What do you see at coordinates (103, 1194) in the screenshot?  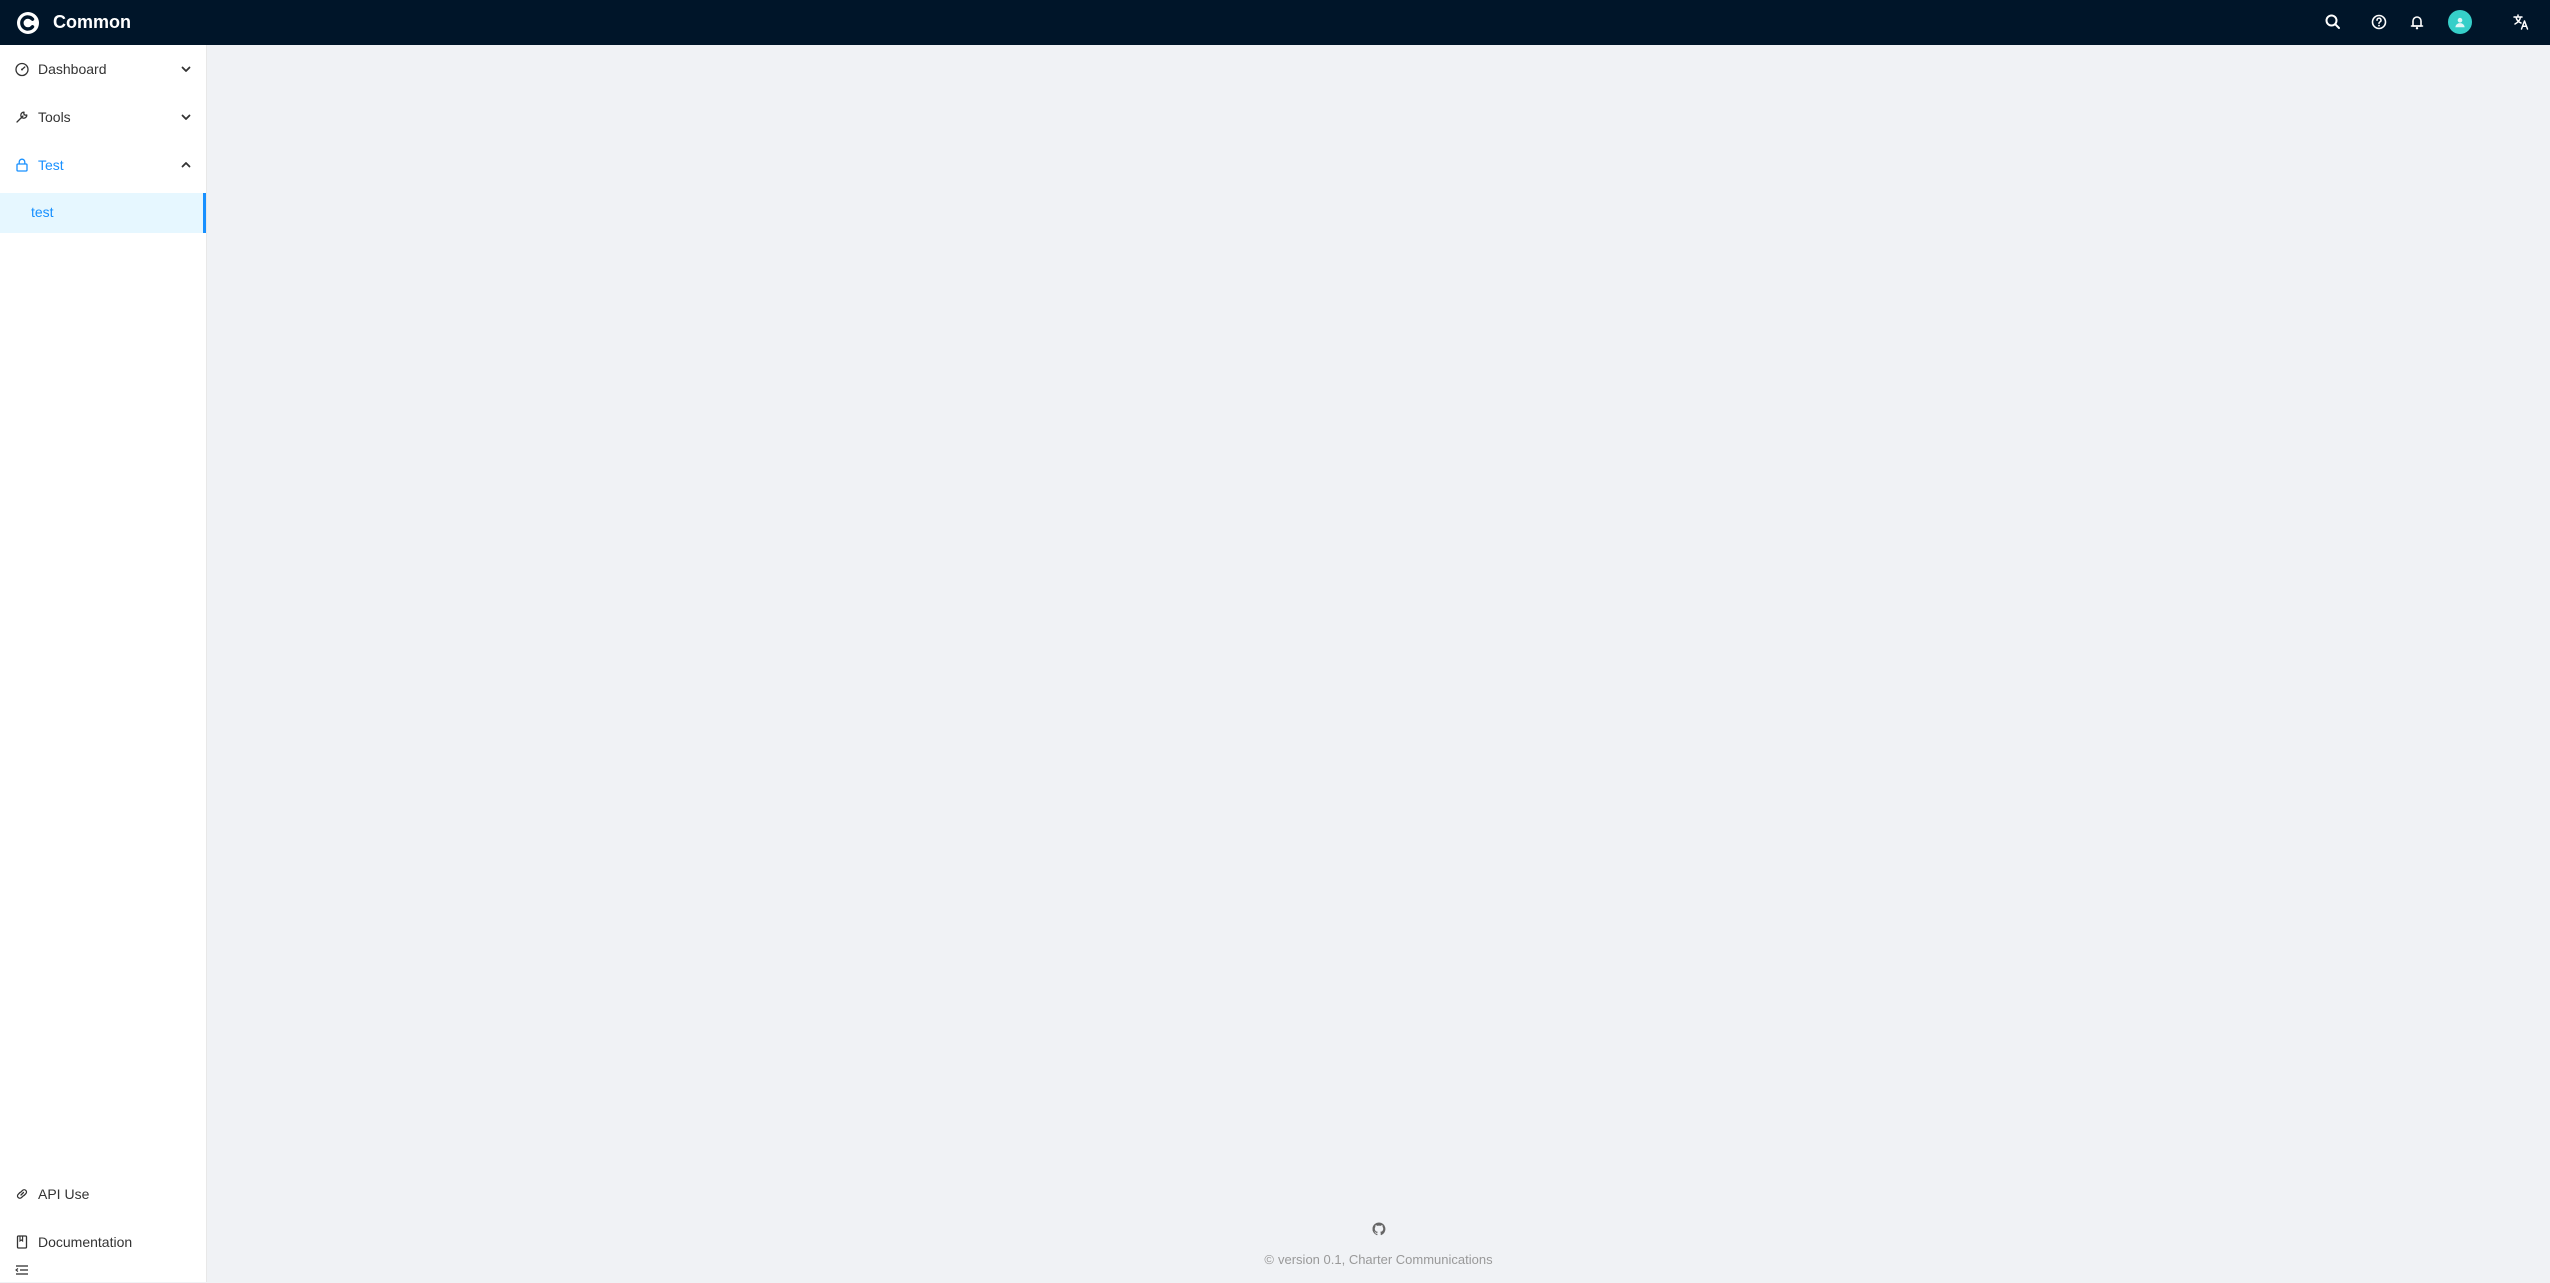 I see `sidebar-item-api-use: API Use` at bounding box center [103, 1194].